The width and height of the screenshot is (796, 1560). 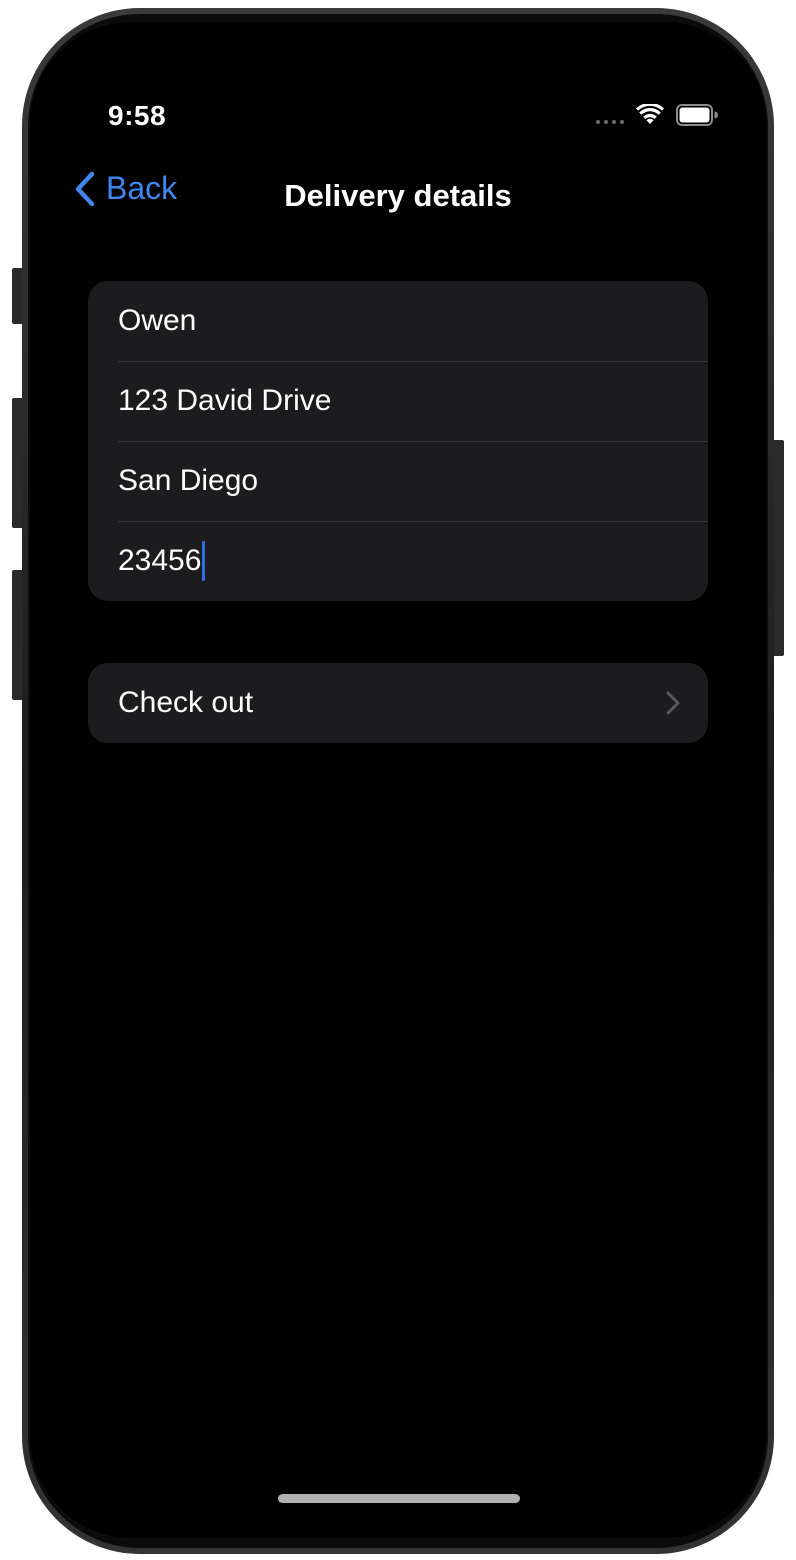 I want to click on status-time: 9:58, so click(x=137, y=115).